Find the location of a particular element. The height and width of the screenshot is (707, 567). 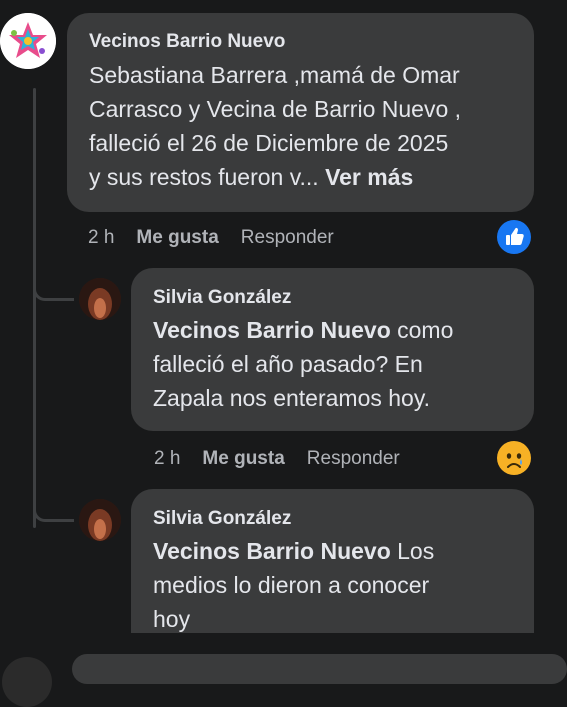

page-avatar is located at coordinates (28, 41).